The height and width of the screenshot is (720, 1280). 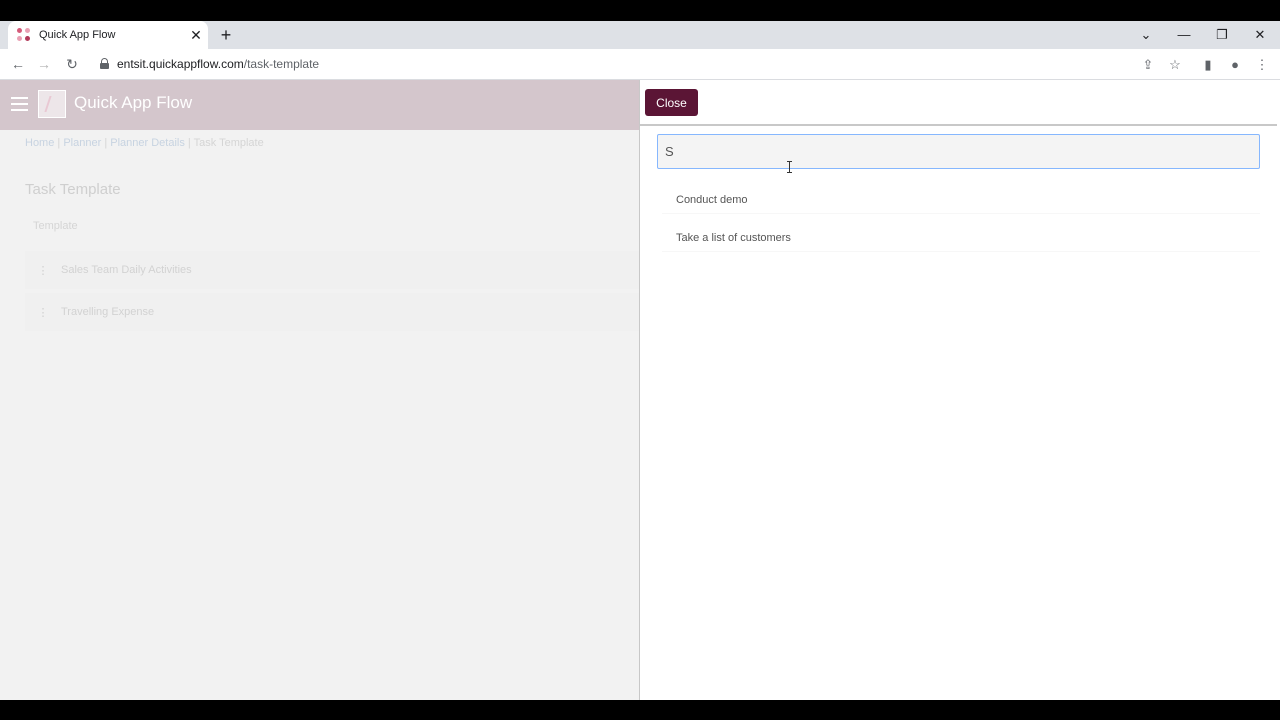 What do you see at coordinates (196, 35) in the screenshot?
I see `tab-close-icon: ✕` at bounding box center [196, 35].